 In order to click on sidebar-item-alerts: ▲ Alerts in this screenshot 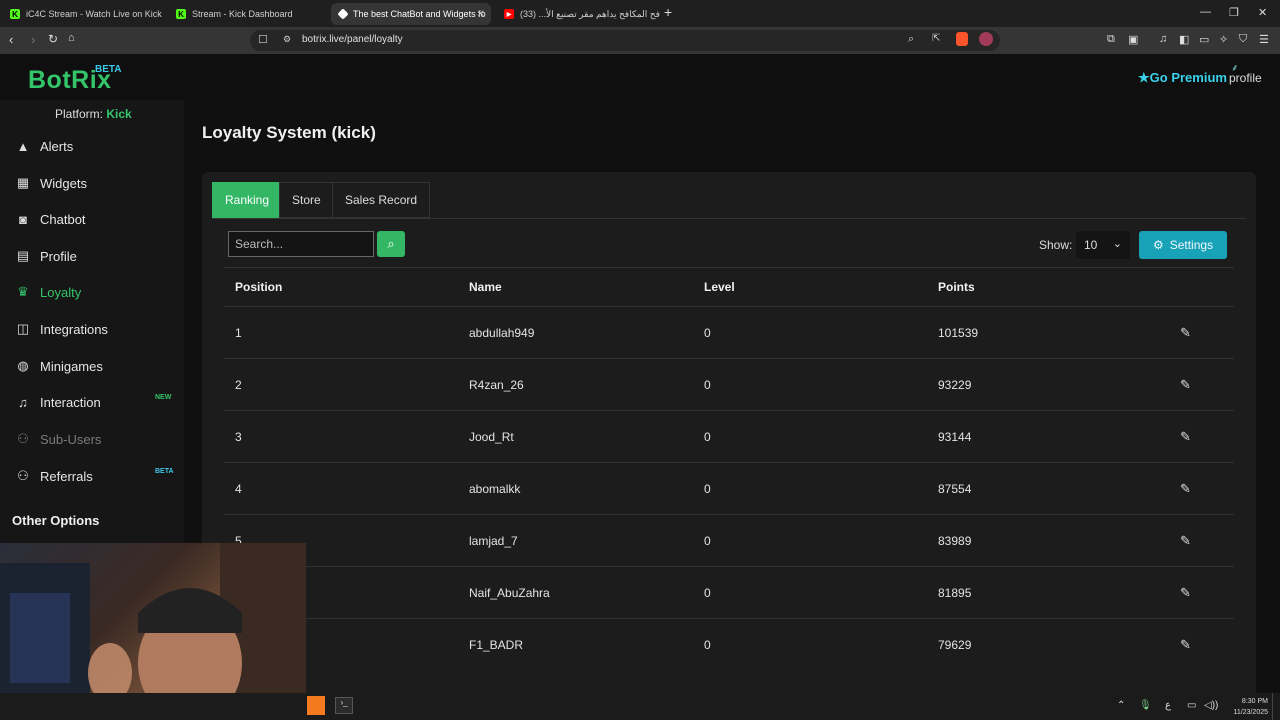, I will do `click(92, 146)`.